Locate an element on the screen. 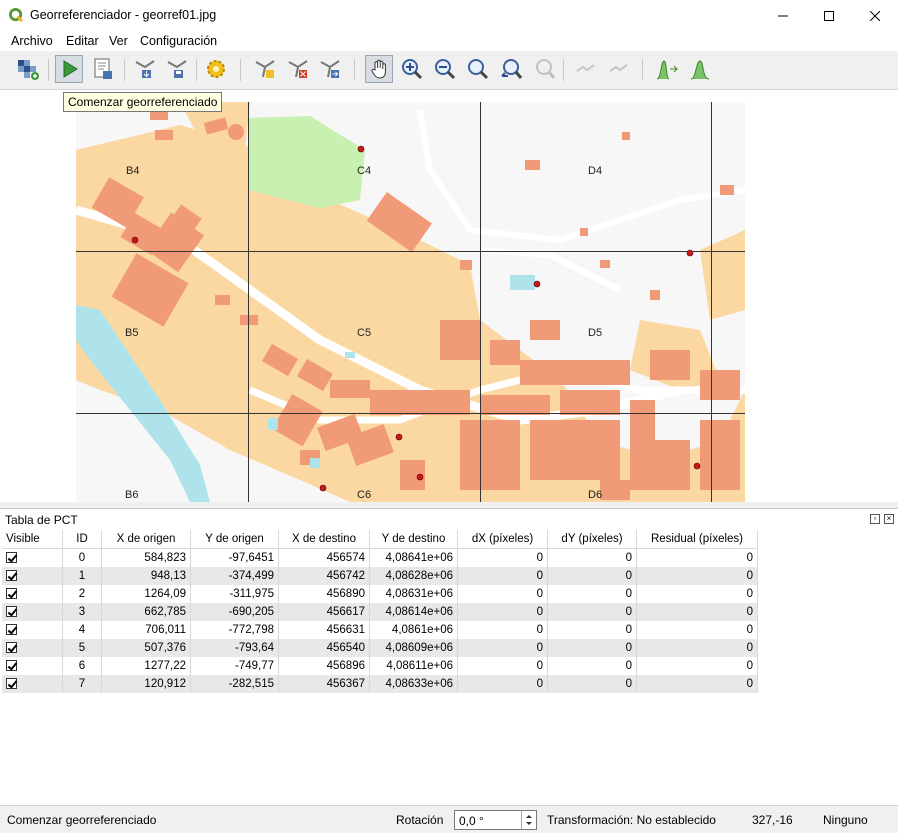 Image resolution: width=898 pixels, height=833 pixels. table-cell: 4,08633e+06 is located at coordinates (413, 684).